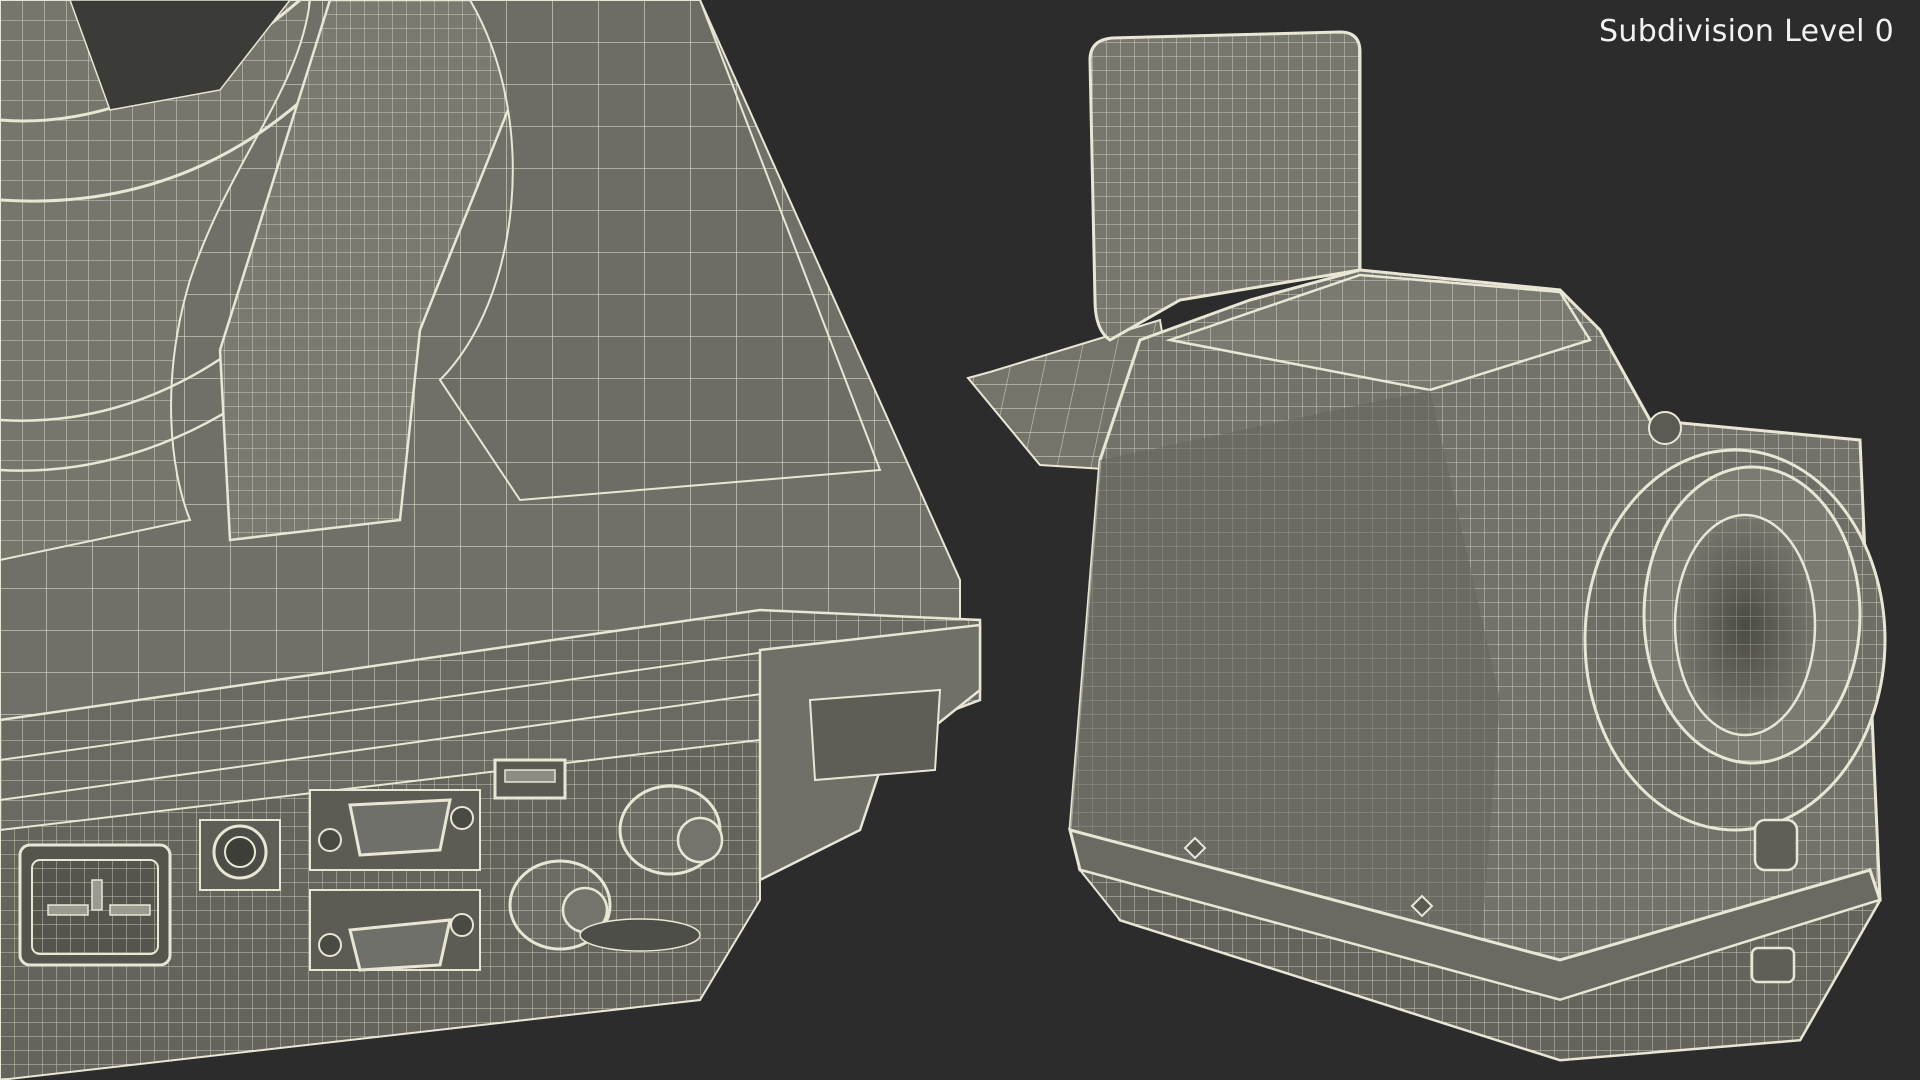  What do you see at coordinates (530, 779) in the screenshot?
I see `usb-port` at bounding box center [530, 779].